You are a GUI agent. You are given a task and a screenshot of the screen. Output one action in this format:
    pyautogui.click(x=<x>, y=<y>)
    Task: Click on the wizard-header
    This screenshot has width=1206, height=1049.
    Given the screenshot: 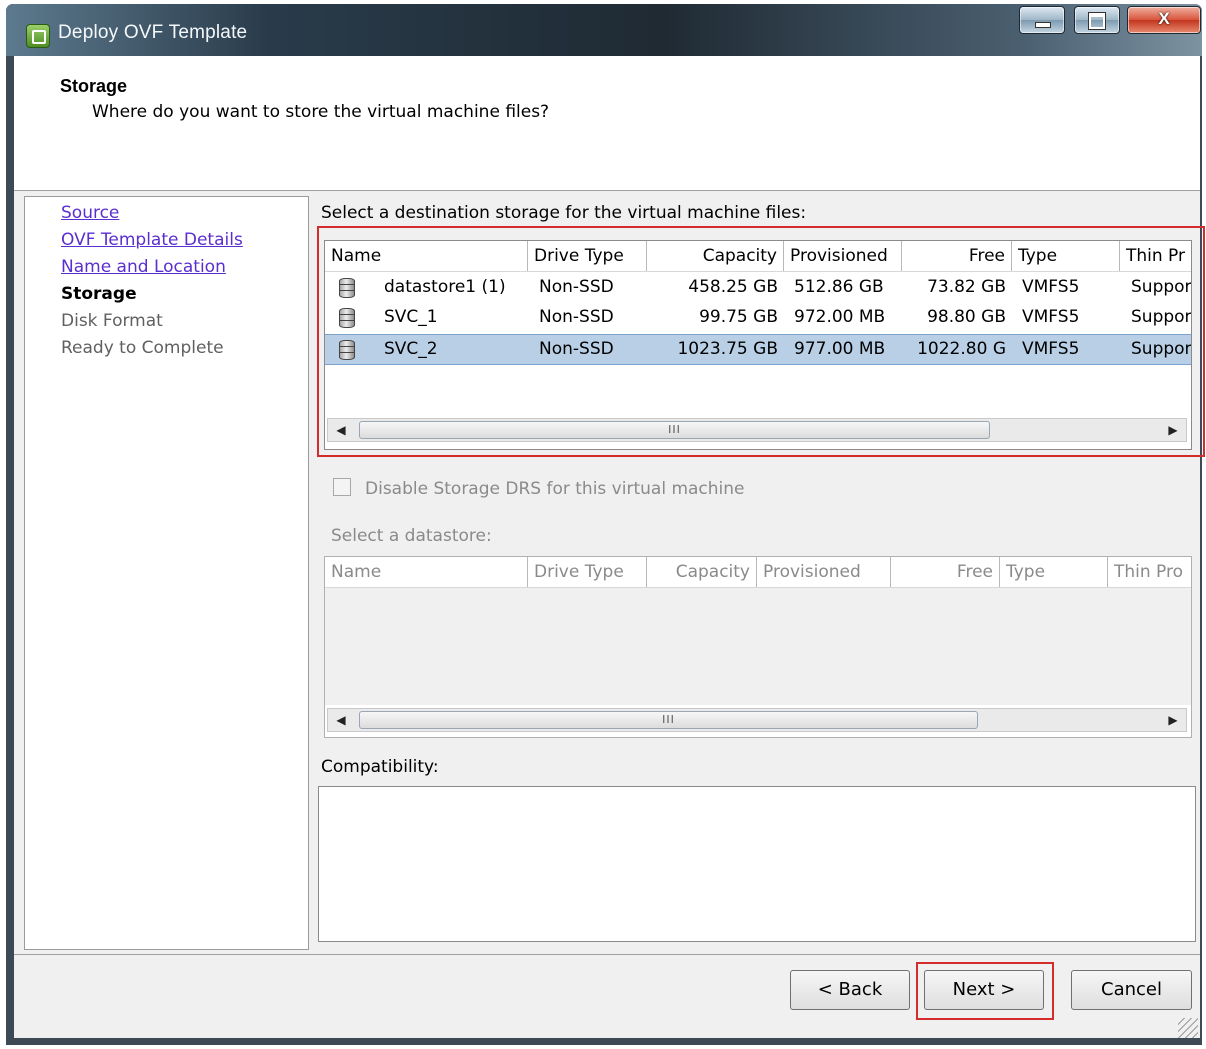 What is the action you would take?
    pyautogui.click(x=607, y=123)
    